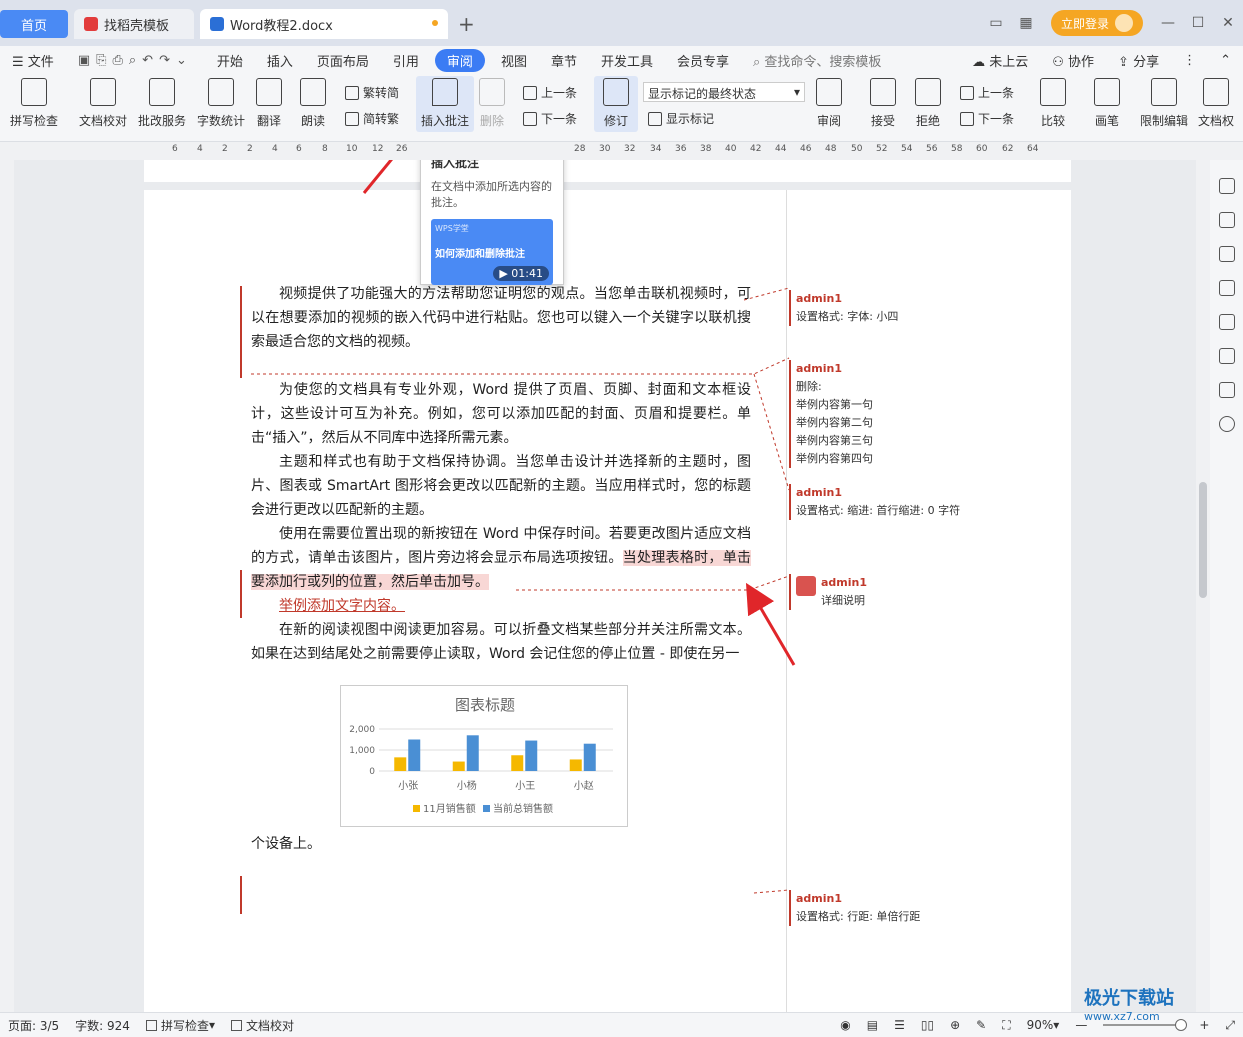  Describe the element at coordinates (372, 118) in the screenshot. I see `s2t-button: 简转繁` at that location.